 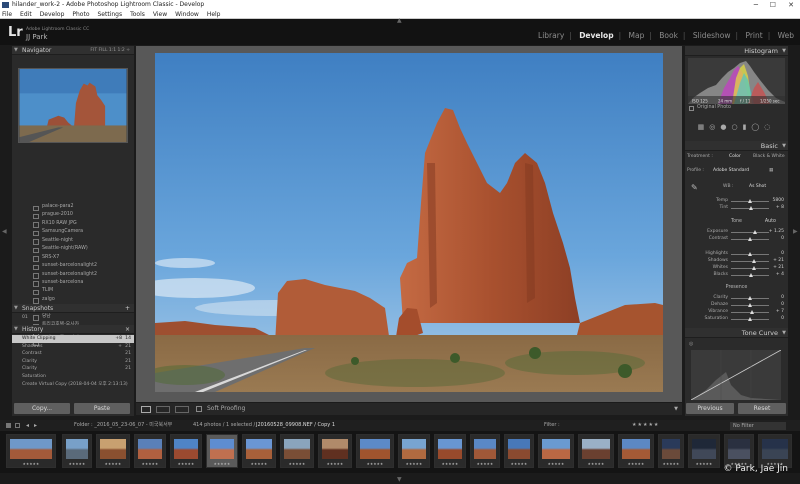 I want to click on wb-select: As Shot, so click(x=757, y=186).